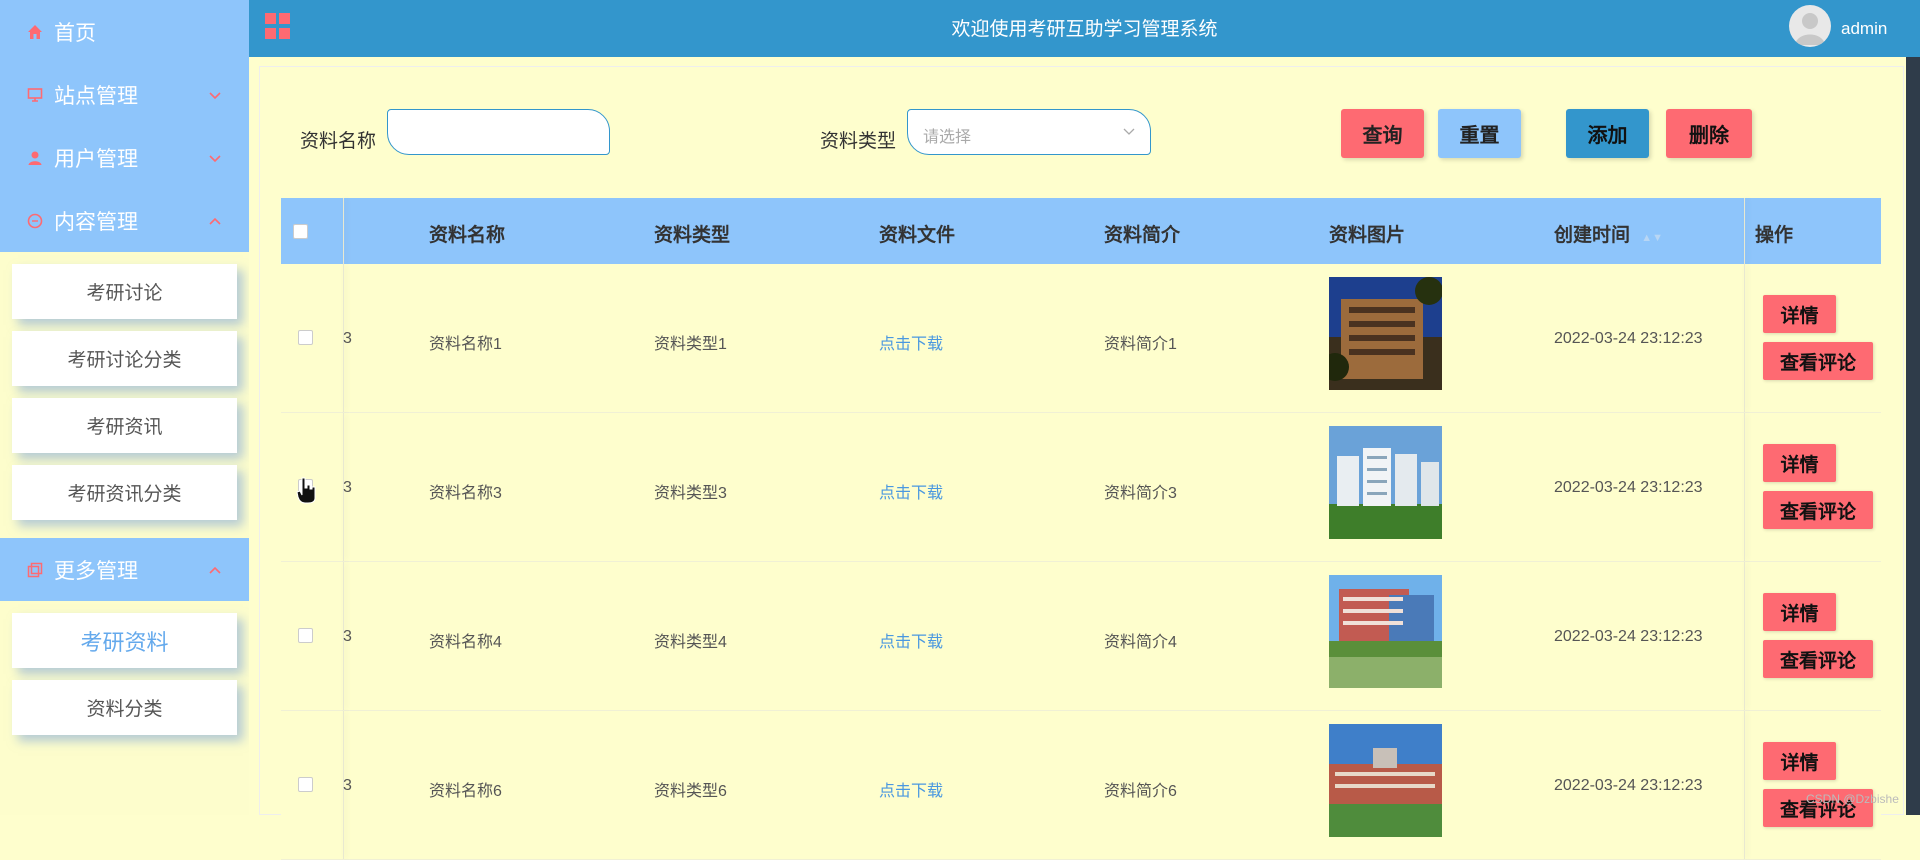 This screenshot has height=860, width=1920. Describe the element at coordinates (306, 490) in the screenshot. I see `hand-cursor-icon` at that location.